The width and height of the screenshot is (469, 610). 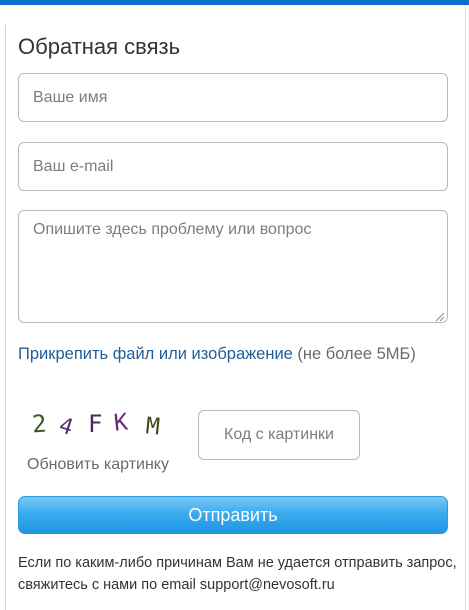 What do you see at coordinates (354, 354) in the screenshot?
I see `attach-size-note: (не более 5МБ)` at bounding box center [354, 354].